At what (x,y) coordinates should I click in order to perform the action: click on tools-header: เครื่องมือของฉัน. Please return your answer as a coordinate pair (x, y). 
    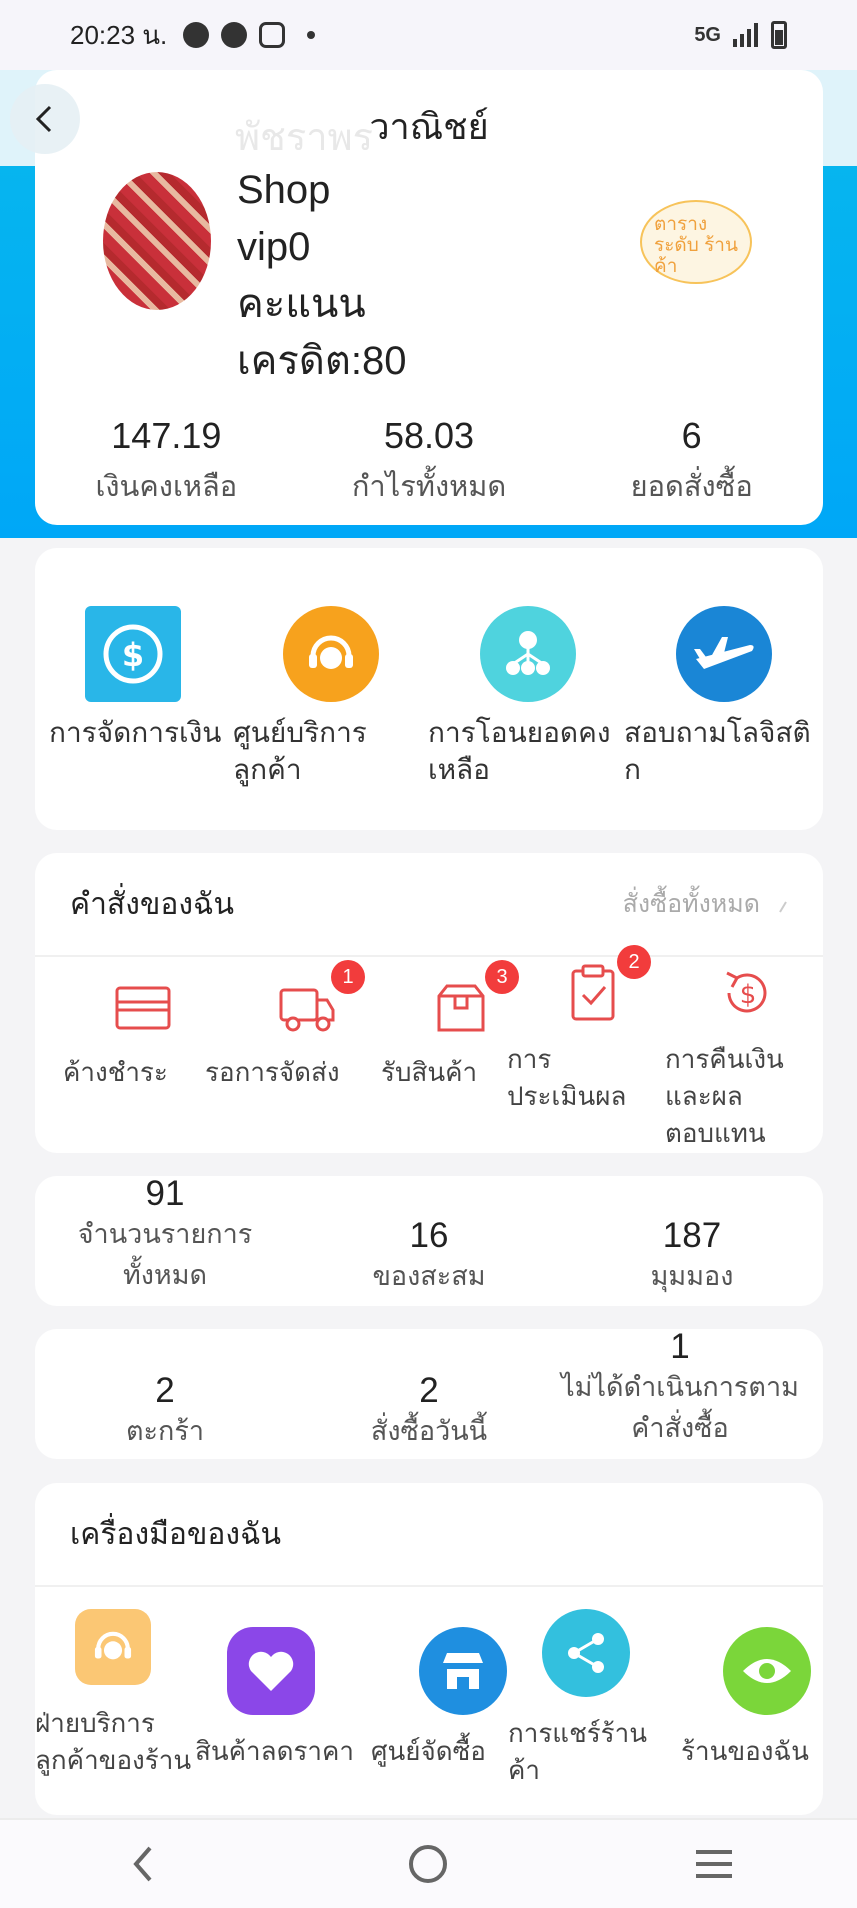
    Looking at the image, I should click on (429, 1535).